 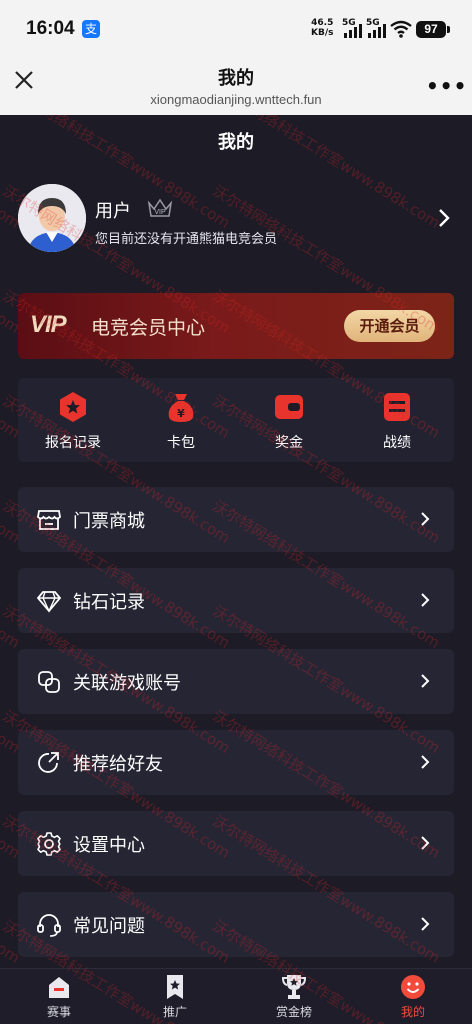 I want to click on tab-promote: 推广, so click(x=175, y=996).